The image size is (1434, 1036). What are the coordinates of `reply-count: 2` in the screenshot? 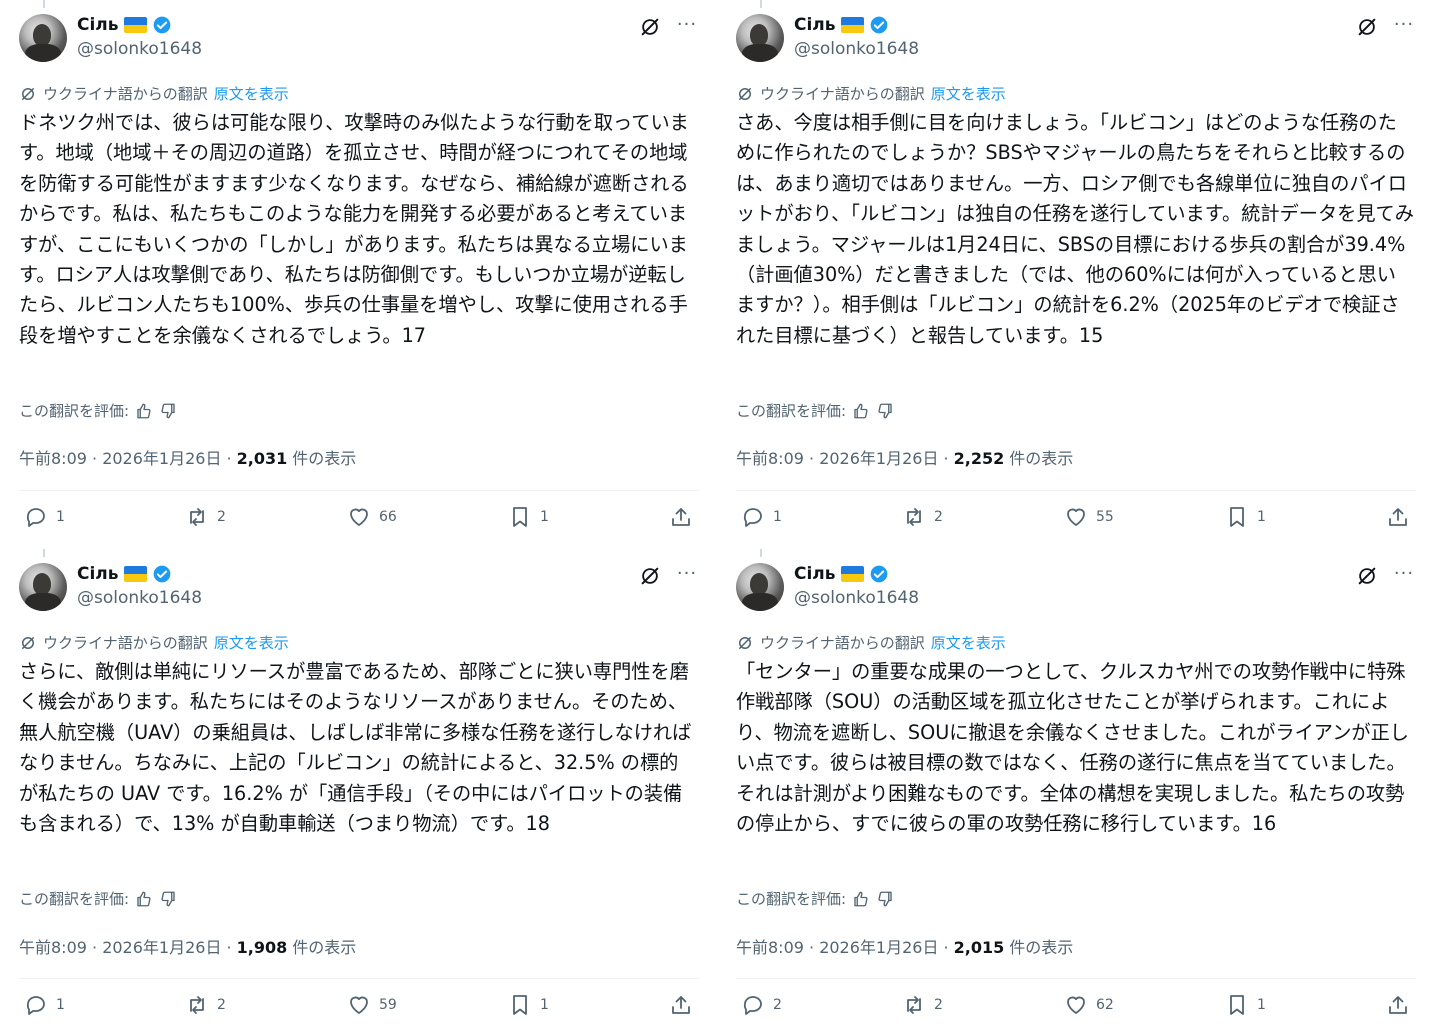 It's located at (777, 1005).